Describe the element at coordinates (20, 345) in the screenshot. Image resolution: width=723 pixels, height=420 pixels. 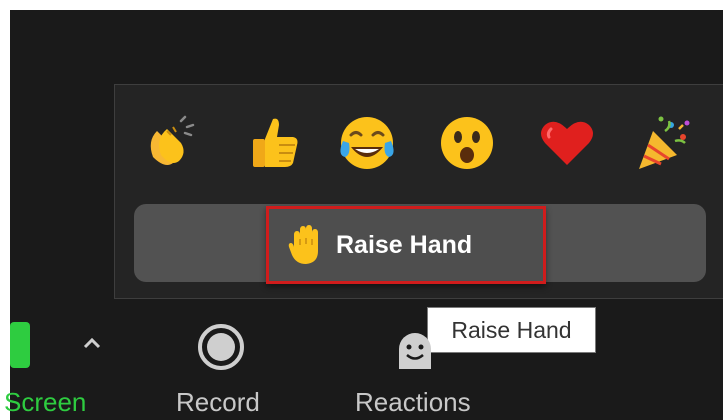
I see `share-screen-icon` at that location.